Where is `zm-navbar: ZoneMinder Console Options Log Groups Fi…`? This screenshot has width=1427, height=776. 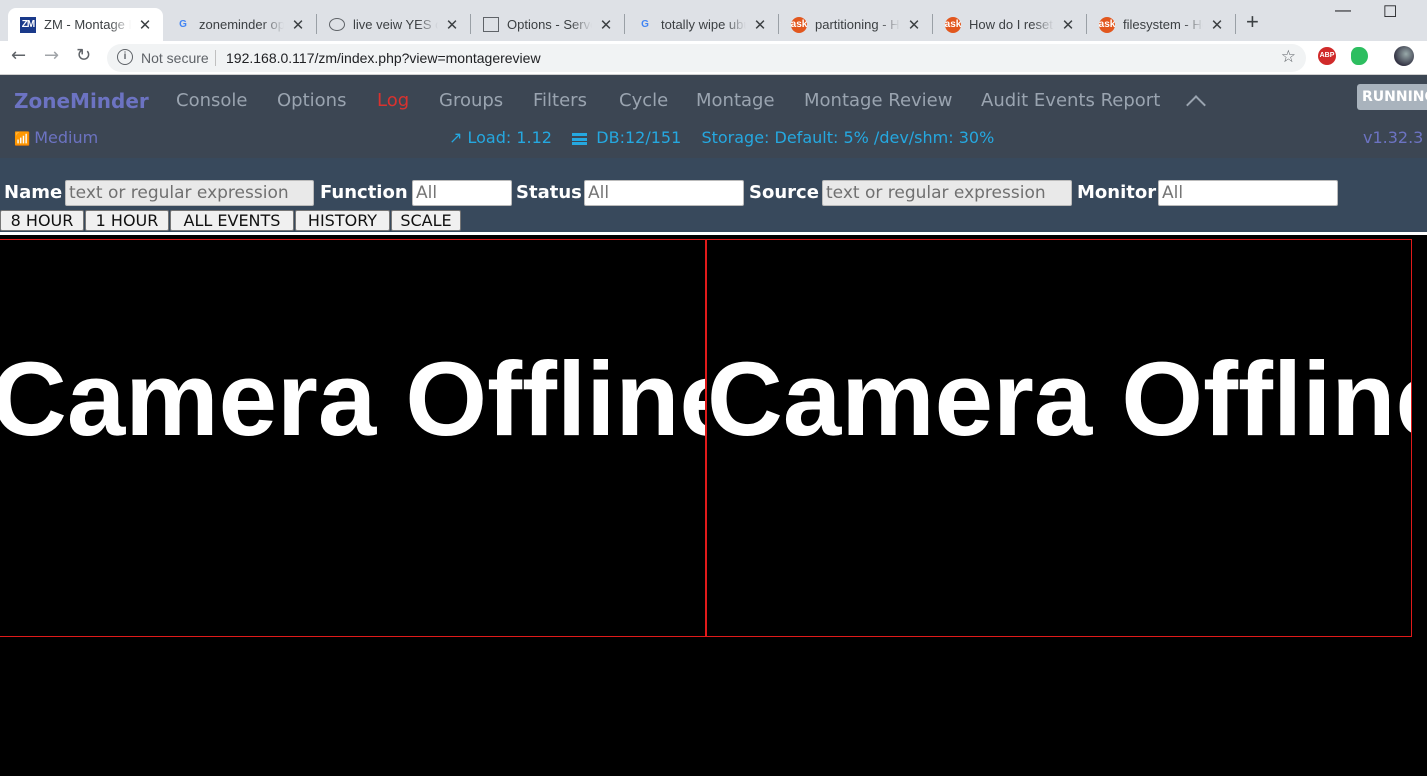 zm-navbar: ZoneMinder Console Options Log Groups Fi… is located at coordinates (713, 116).